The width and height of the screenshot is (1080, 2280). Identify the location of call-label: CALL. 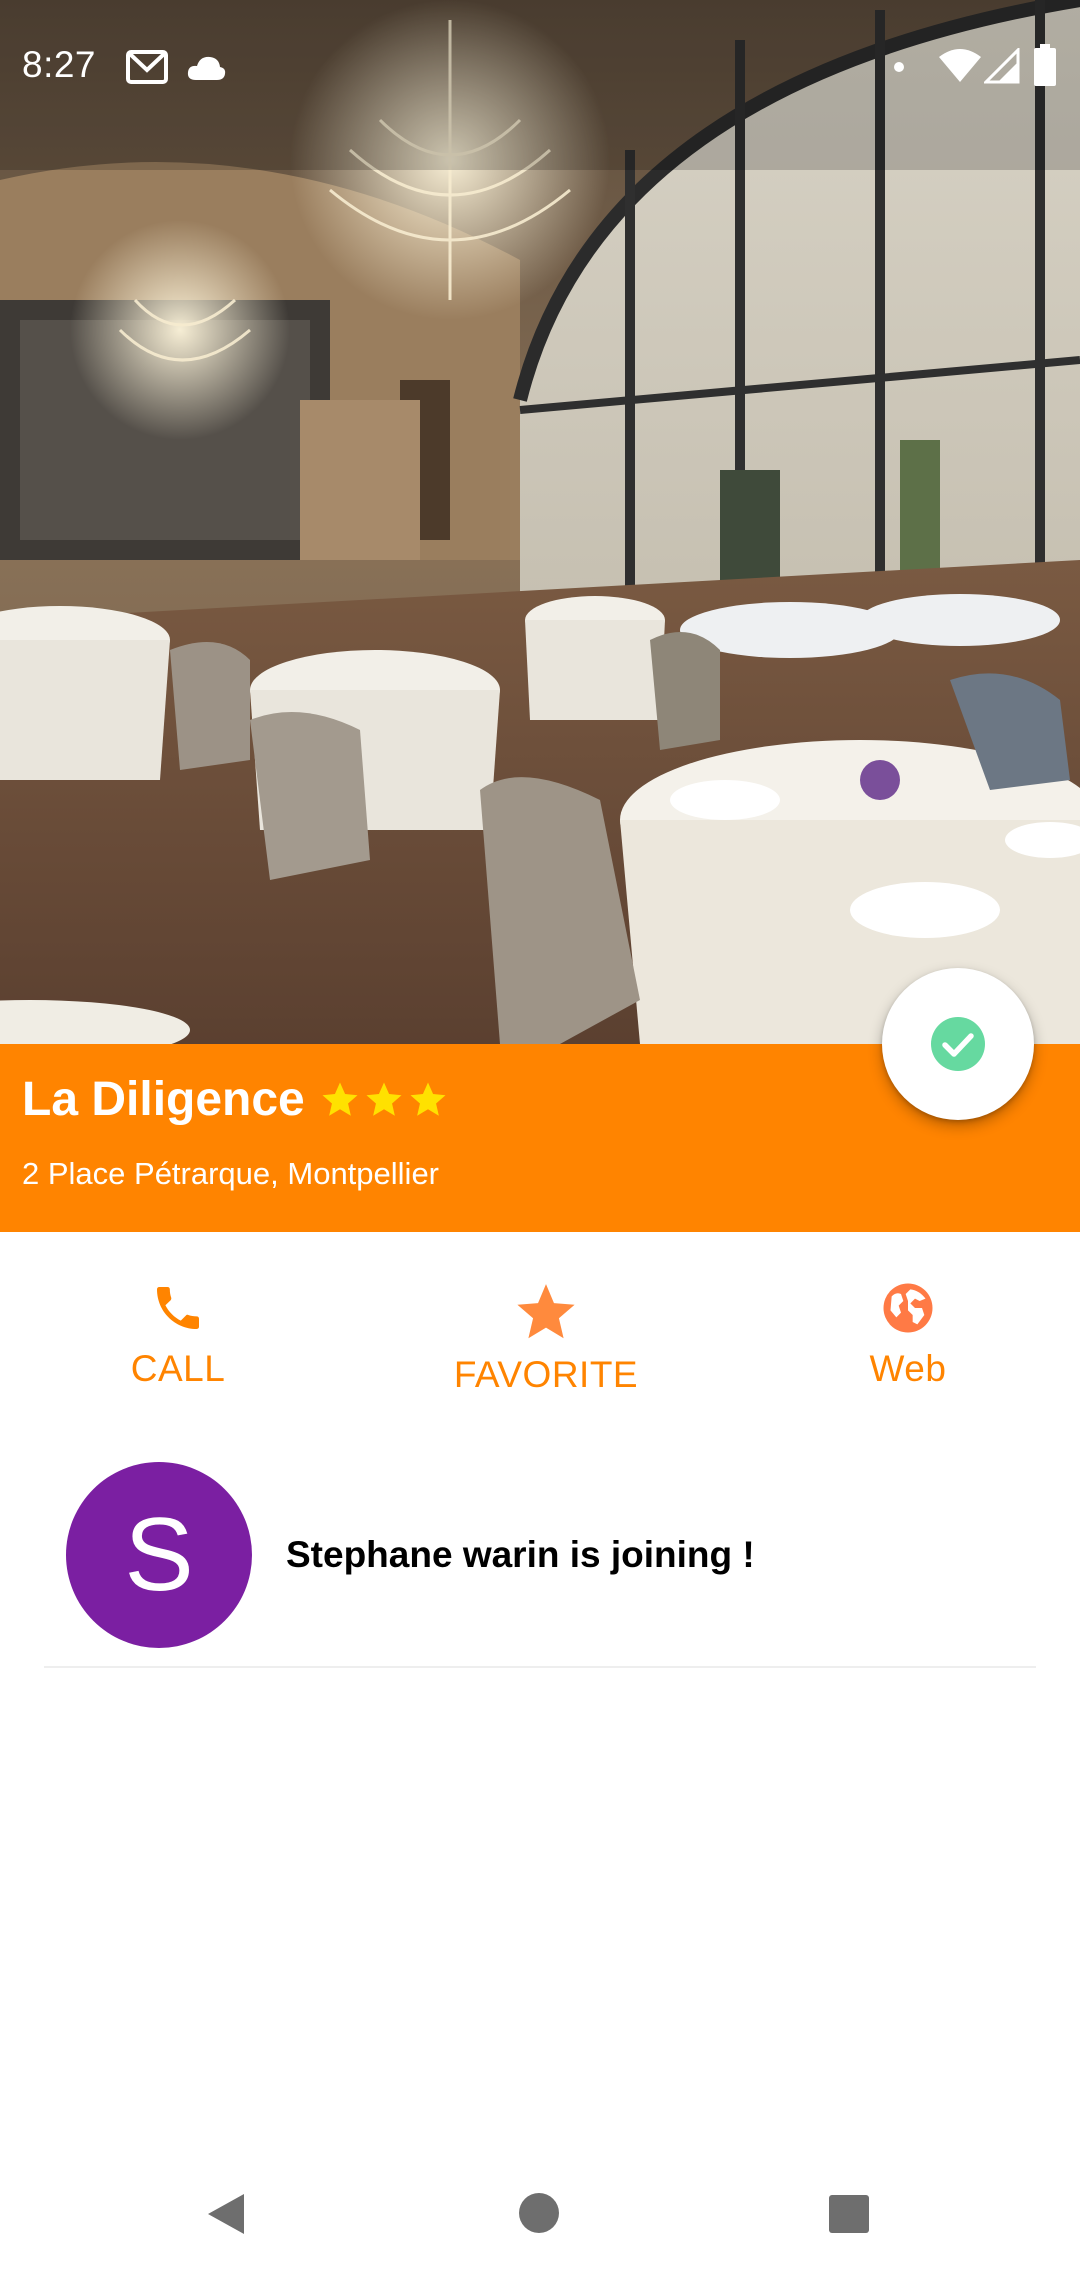
(178, 1368).